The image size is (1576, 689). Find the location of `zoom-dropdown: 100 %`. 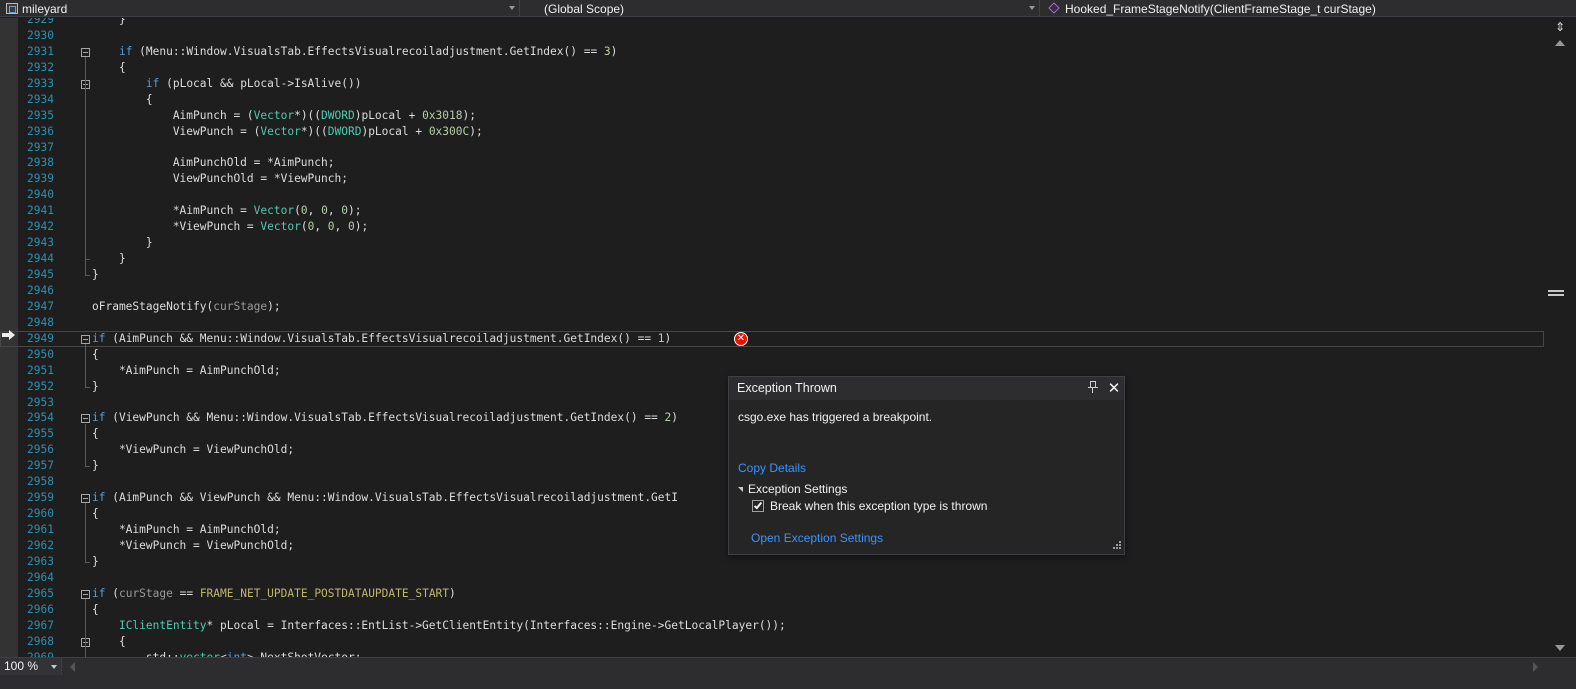

zoom-dropdown: 100 % is located at coordinates (31, 666).